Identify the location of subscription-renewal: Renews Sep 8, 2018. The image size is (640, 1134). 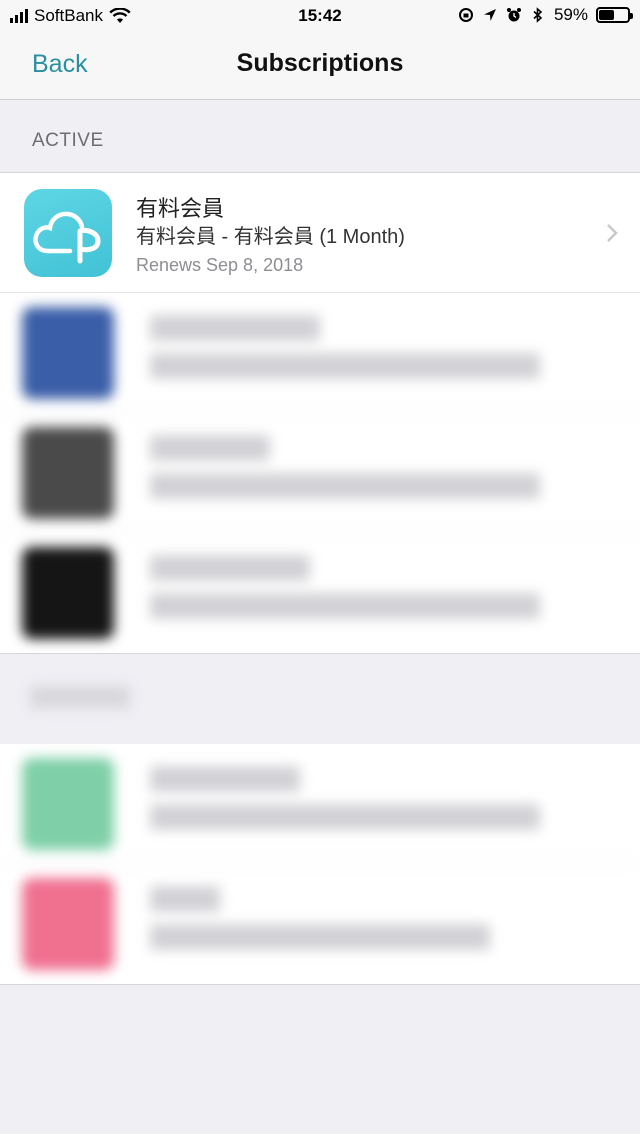
(220, 265).